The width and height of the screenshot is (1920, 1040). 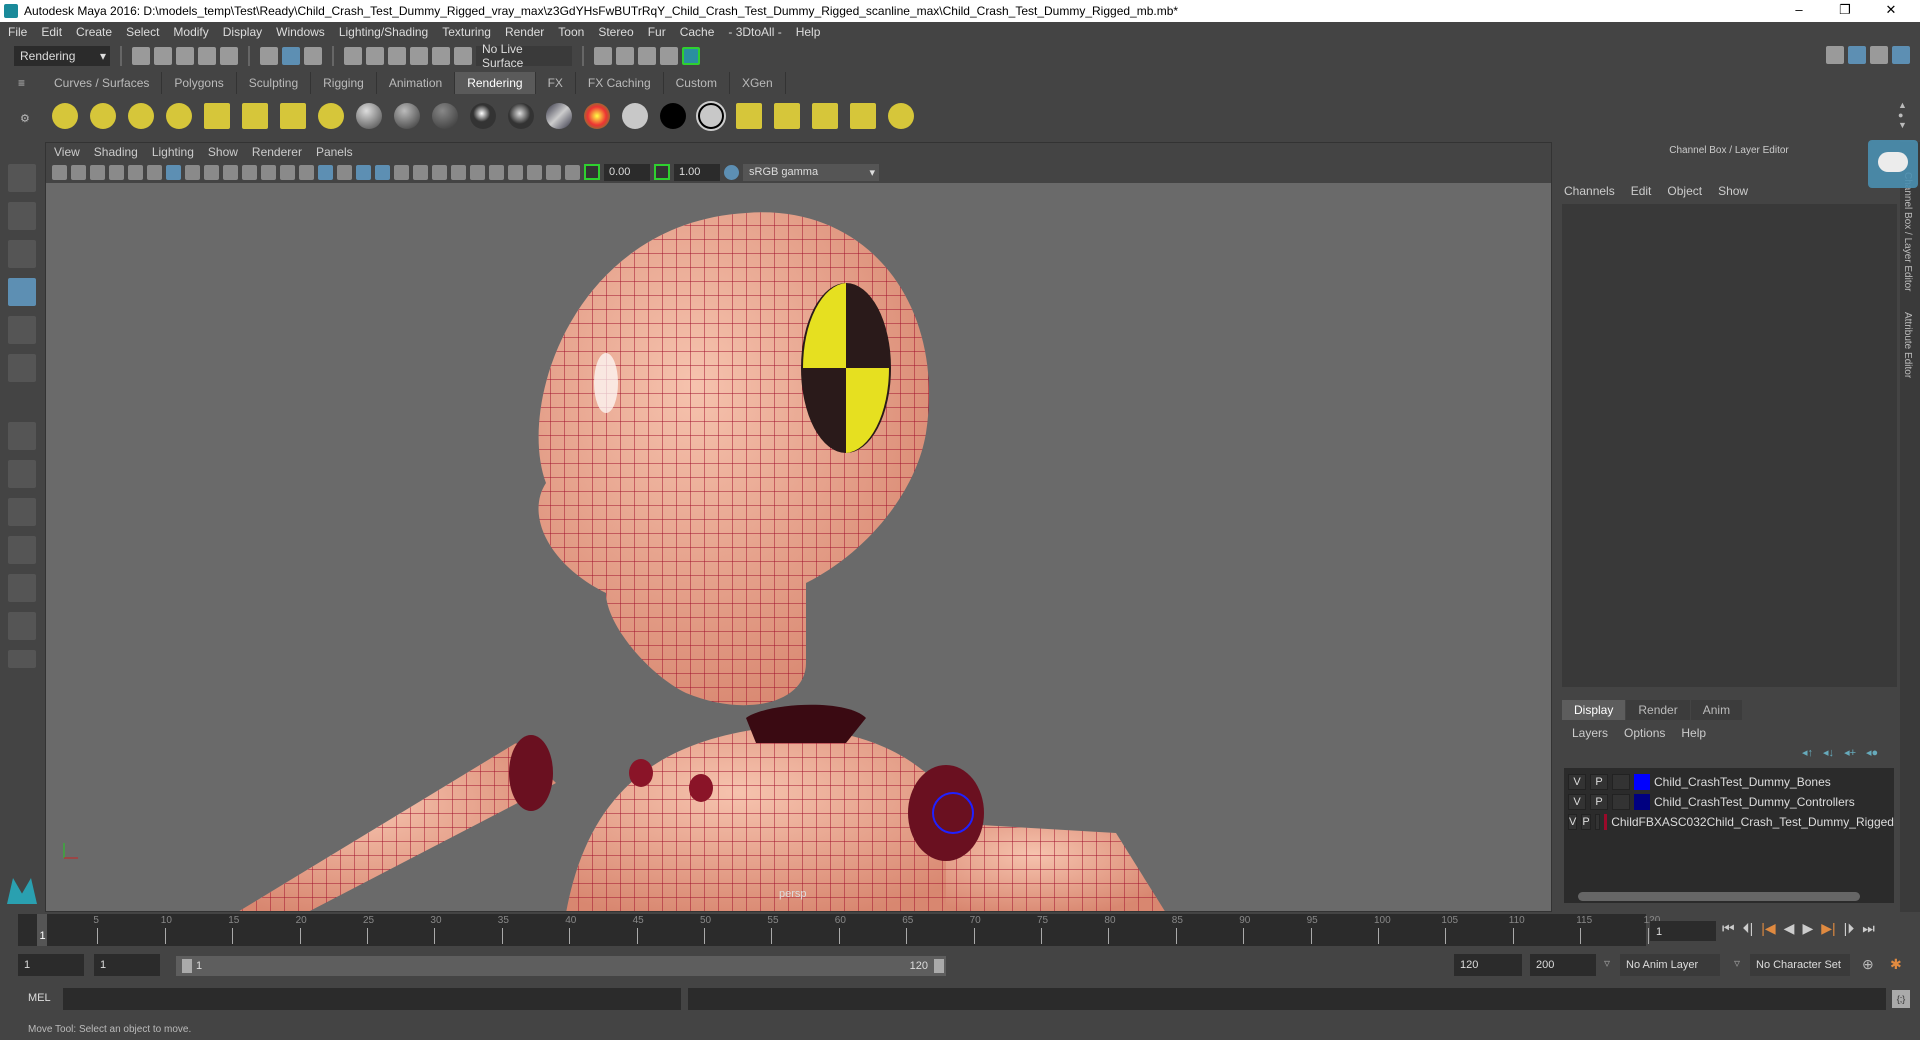 I want to click on textured-icon, so click(x=382, y=172).